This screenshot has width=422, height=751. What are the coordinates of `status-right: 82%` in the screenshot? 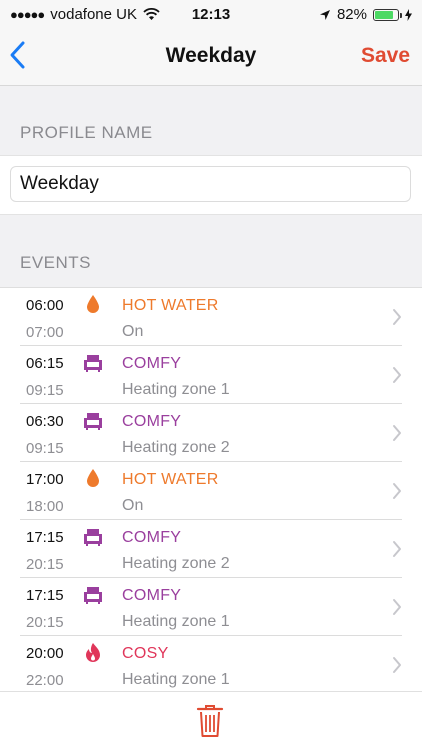 It's located at (365, 14).